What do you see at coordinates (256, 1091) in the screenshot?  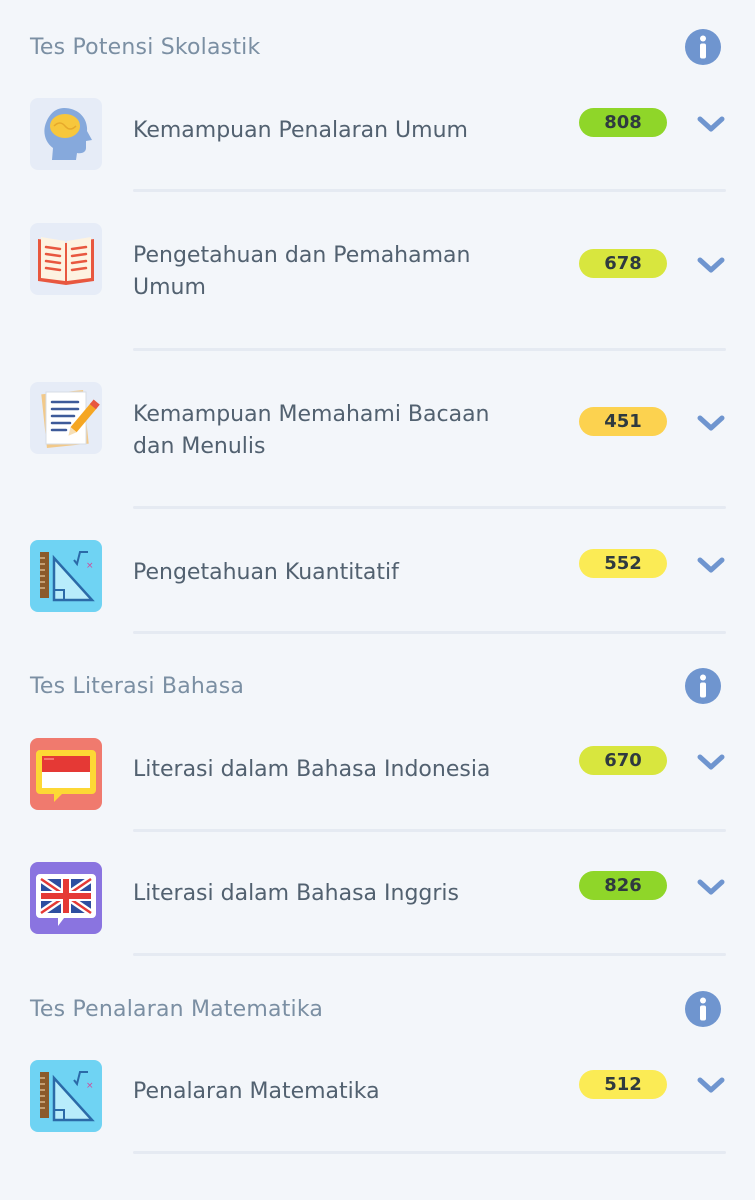 I see `item-label: Penalaran Matematika` at bounding box center [256, 1091].